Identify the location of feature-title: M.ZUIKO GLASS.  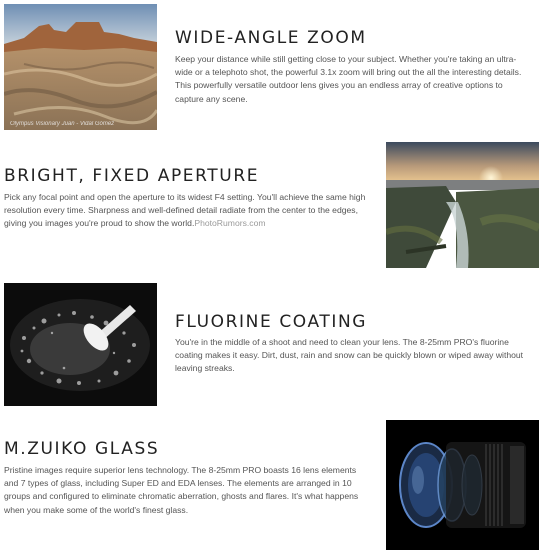
(82, 449).